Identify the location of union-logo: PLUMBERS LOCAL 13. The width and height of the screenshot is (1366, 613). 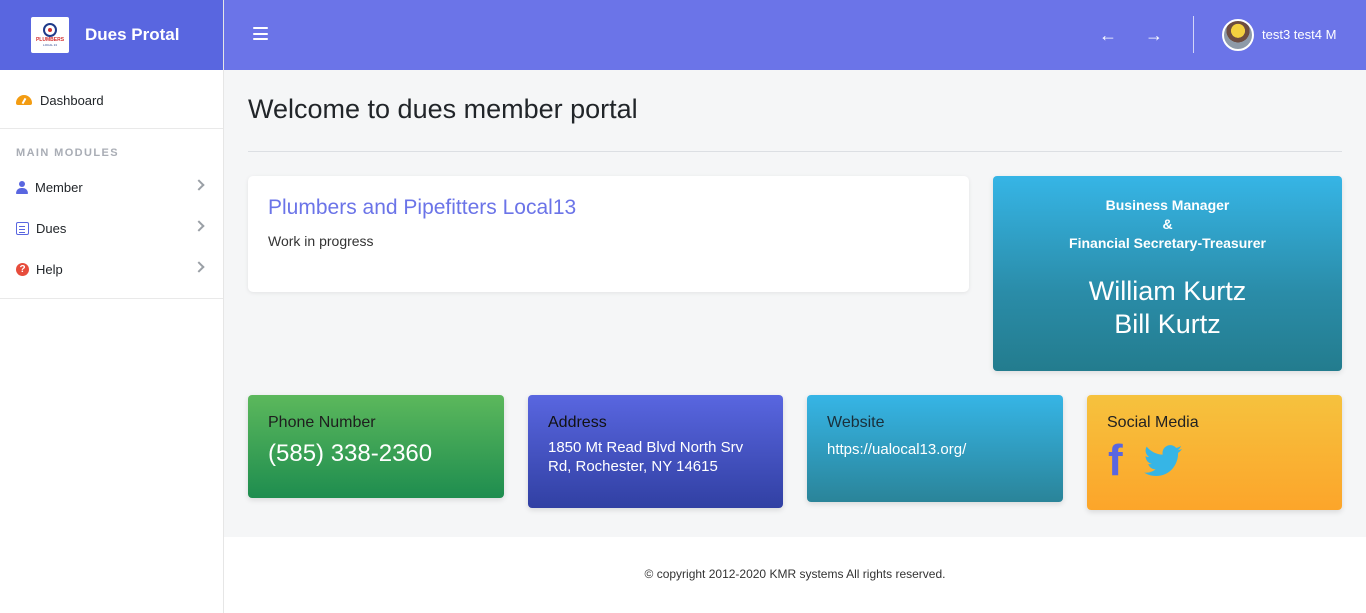
(50, 35).